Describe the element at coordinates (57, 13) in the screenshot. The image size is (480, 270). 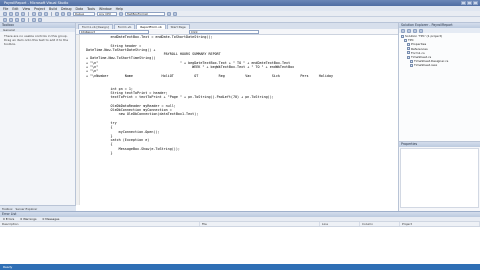
I see `undo-icon` at that location.